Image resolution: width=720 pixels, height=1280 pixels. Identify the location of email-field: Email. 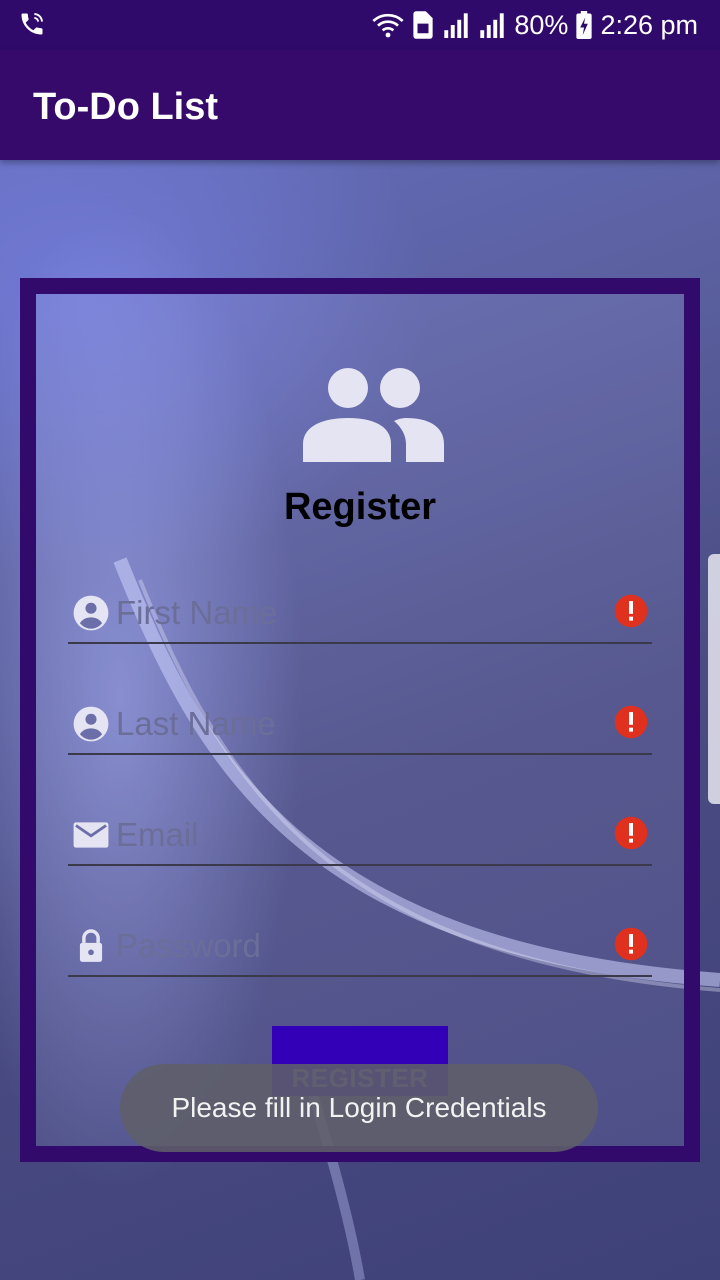
(360, 838).